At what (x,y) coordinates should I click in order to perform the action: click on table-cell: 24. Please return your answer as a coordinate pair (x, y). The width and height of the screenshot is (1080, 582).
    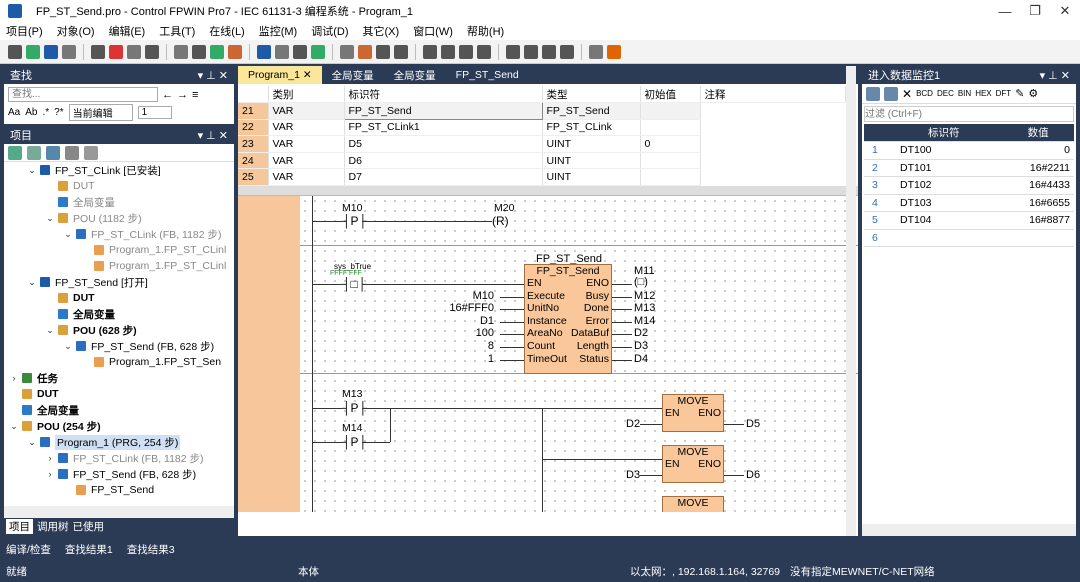
    Looking at the image, I should click on (253, 161).